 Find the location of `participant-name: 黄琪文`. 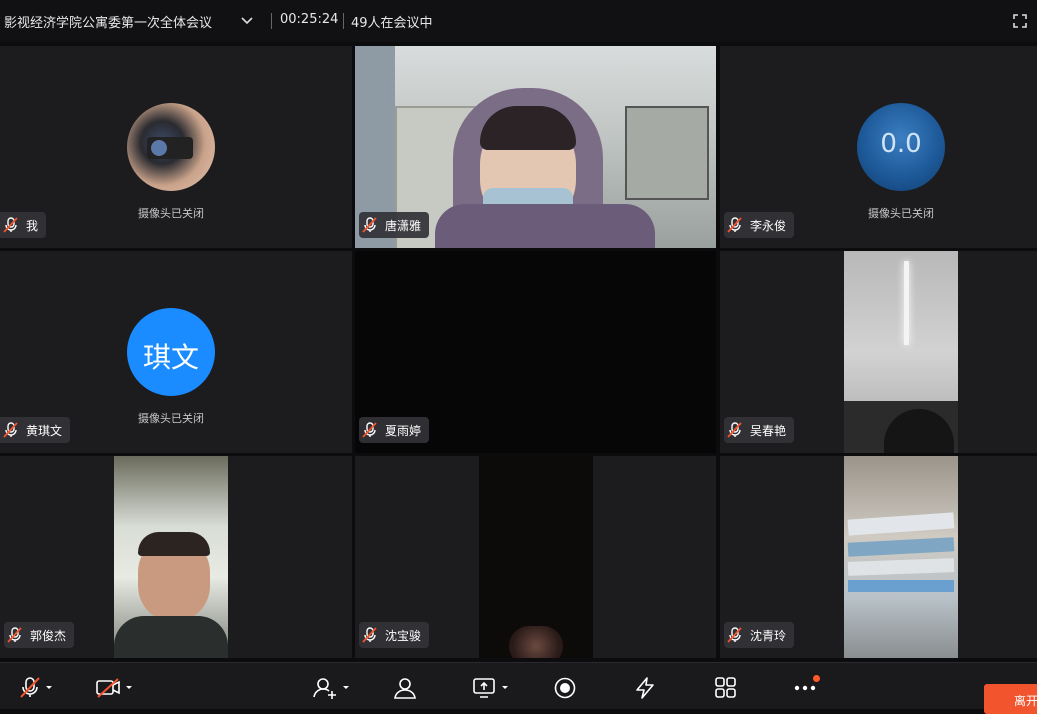

participant-name: 黄琪文 is located at coordinates (44, 430).